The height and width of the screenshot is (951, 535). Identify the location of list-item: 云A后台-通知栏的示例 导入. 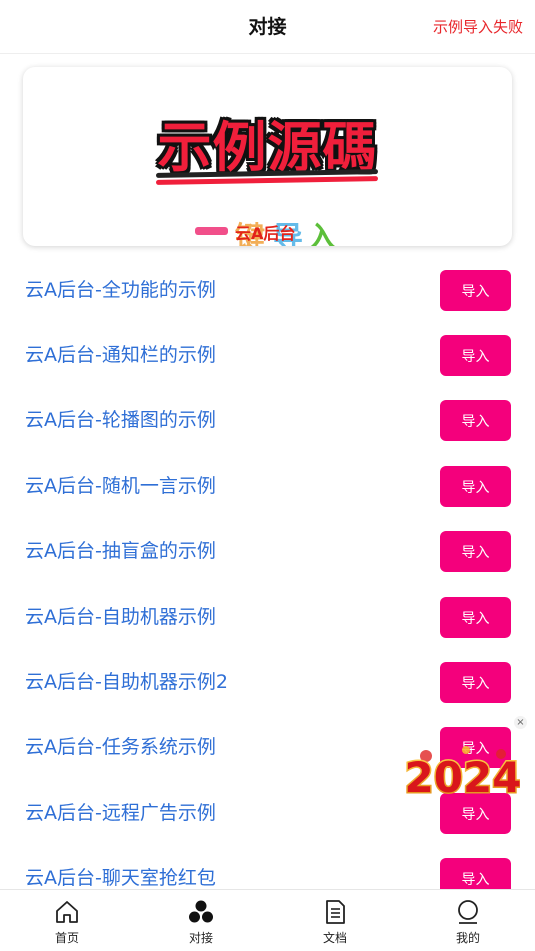
(267, 355).